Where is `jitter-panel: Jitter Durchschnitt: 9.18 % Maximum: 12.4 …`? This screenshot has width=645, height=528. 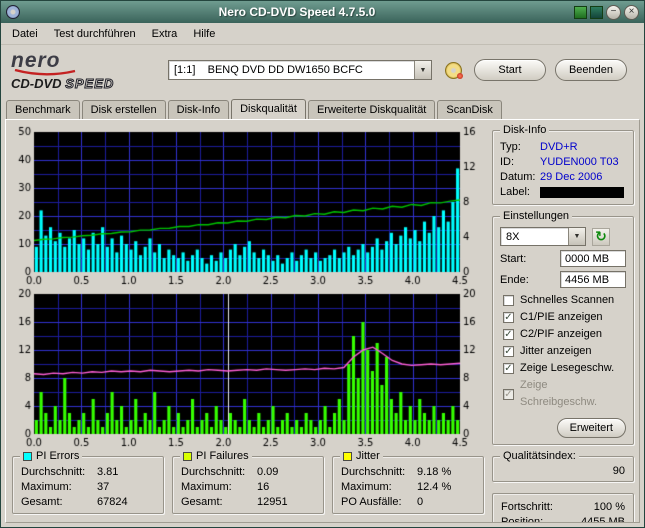 jitter-panel: Jitter Durchschnitt: 9.18 % Maximum: 12.4 … is located at coordinates (408, 482).